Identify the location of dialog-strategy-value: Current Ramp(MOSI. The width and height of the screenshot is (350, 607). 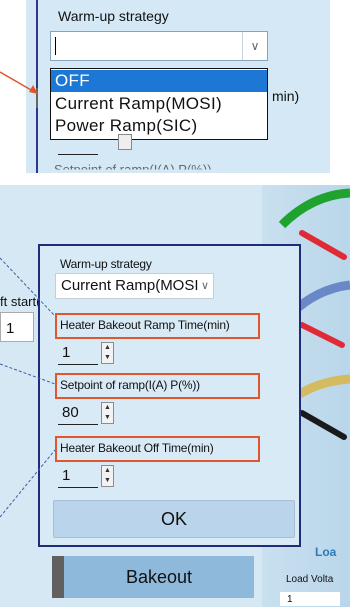
(130, 285).